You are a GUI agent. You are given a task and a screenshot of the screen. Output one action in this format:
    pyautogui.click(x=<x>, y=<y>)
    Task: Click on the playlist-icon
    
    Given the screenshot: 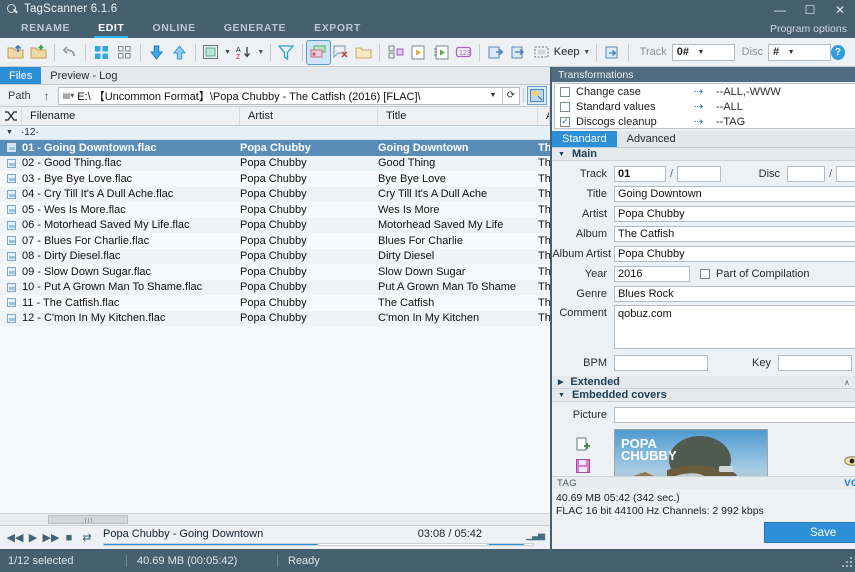 What is the action you would take?
    pyautogui.click(x=395, y=52)
    